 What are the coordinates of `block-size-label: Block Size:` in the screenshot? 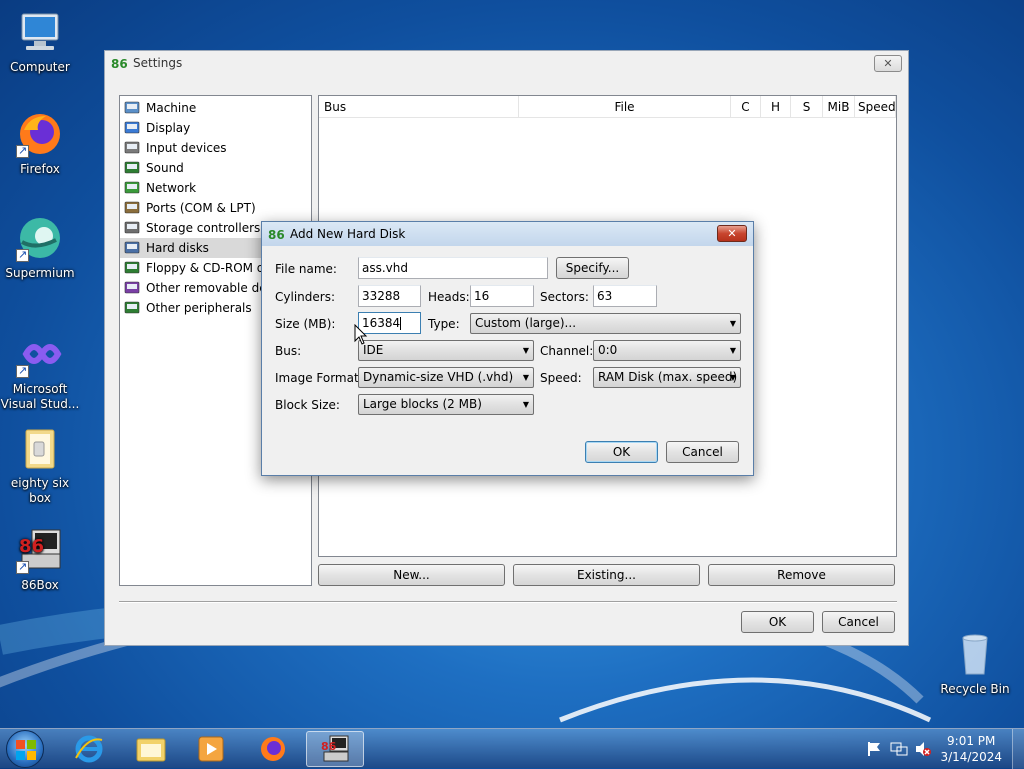 It's located at (307, 405).